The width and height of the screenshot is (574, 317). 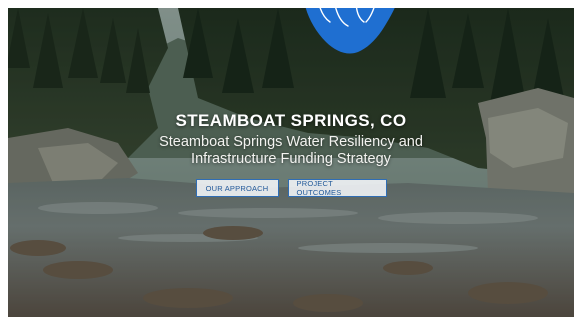 I want to click on blue-hand-drawn-logo-icon, so click(x=350, y=31).